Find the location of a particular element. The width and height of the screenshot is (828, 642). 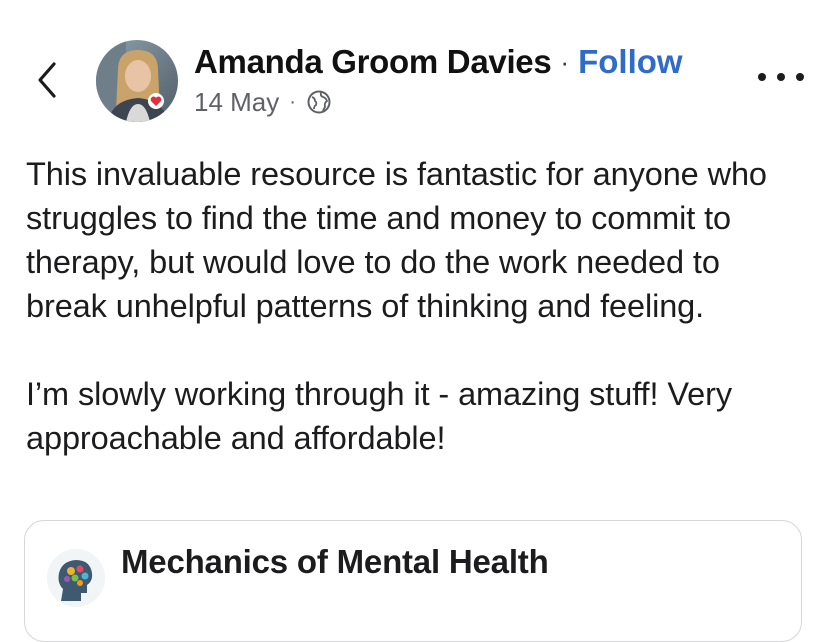

author-name: Amanda Groom Davies is located at coordinates (373, 62).